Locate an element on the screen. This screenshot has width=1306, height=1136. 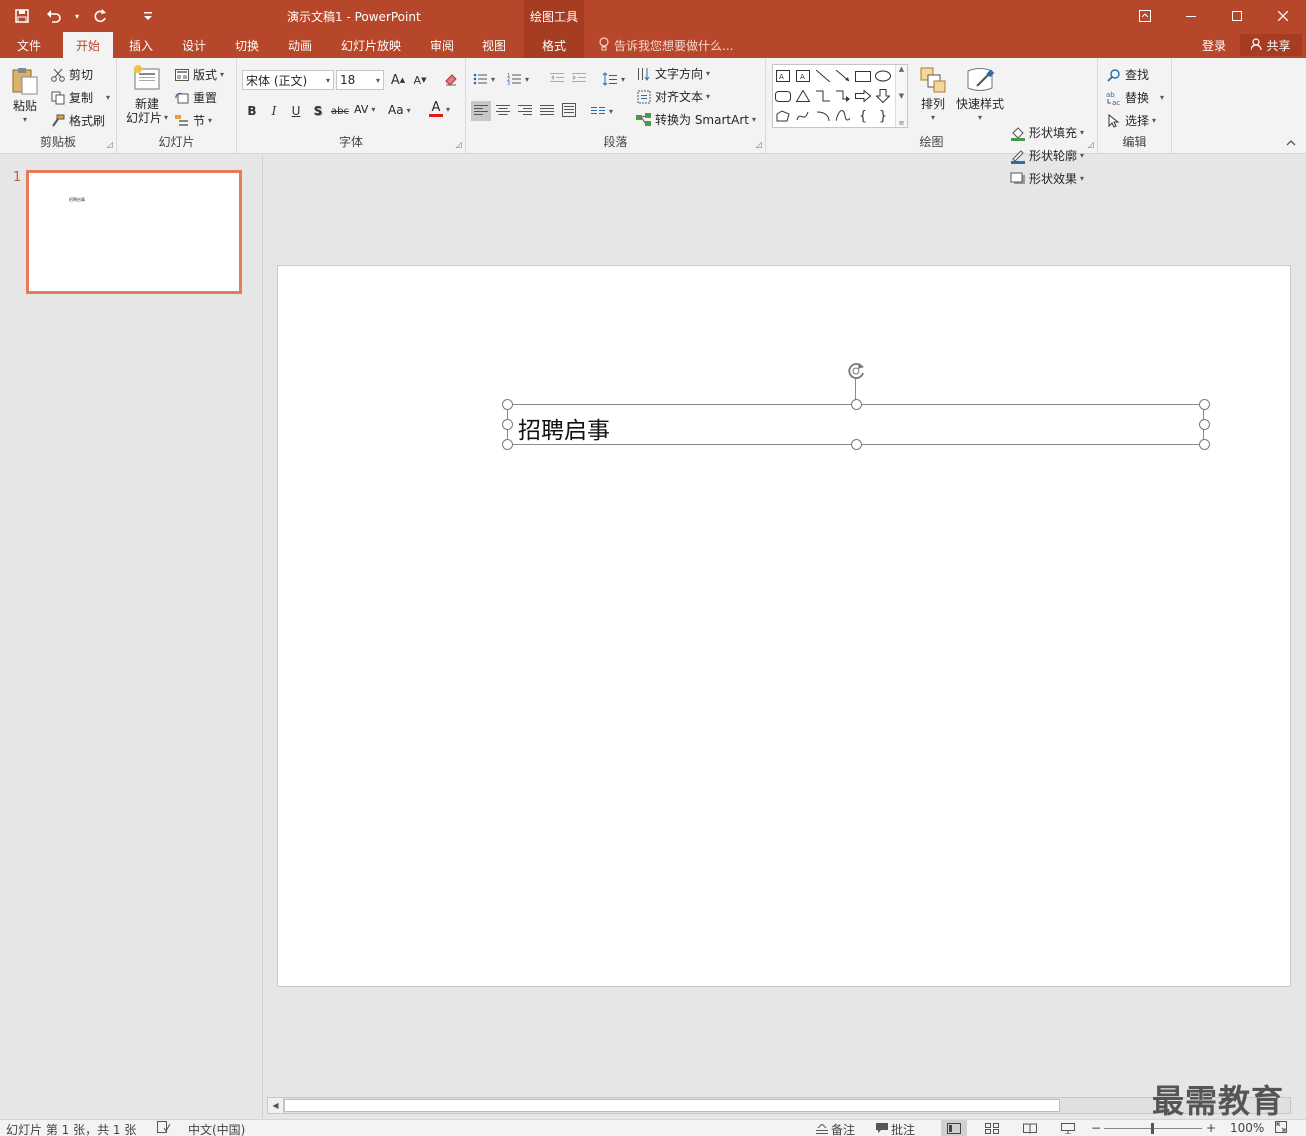
zoom-level: 100% is located at coordinates (1247, 1128).